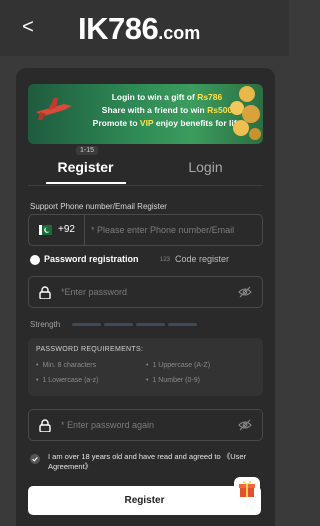 This screenshot has width=320, height=526. I want to click on requirement-item: Min. 8 characters, so click(66, 365).